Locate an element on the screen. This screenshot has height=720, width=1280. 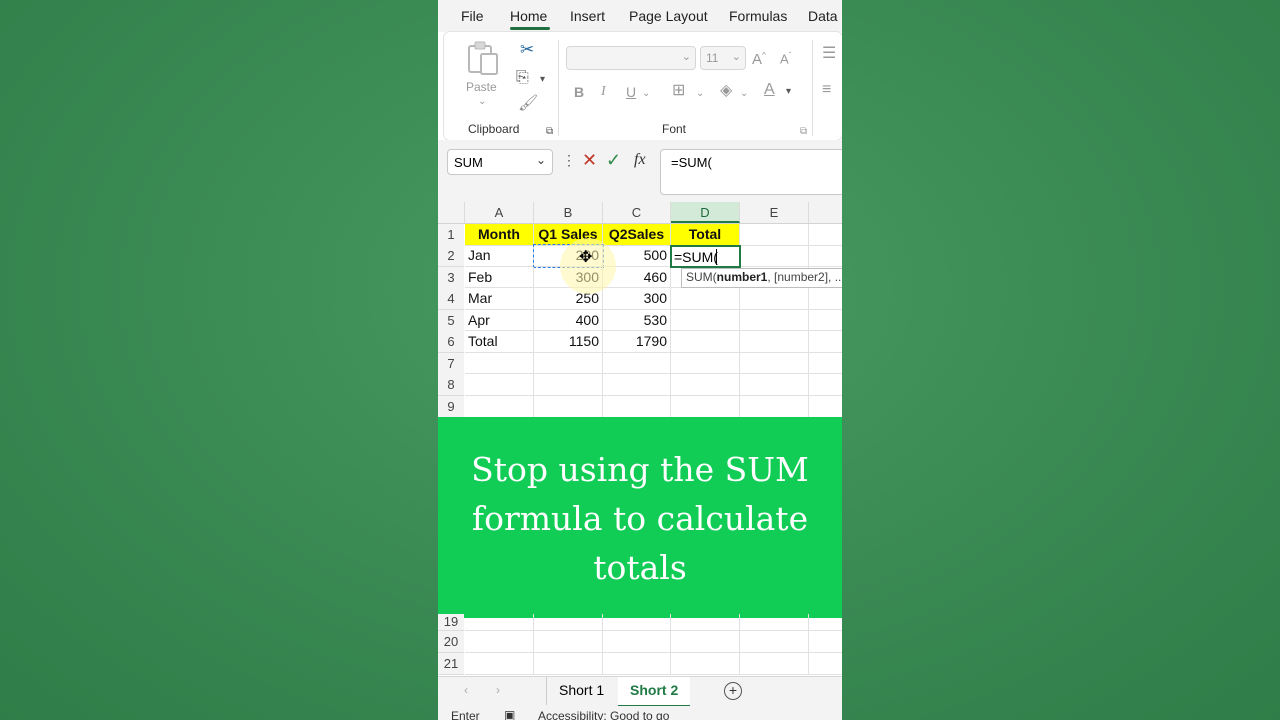
copy-icon: ⎘ is located at coordinates (522, 78).